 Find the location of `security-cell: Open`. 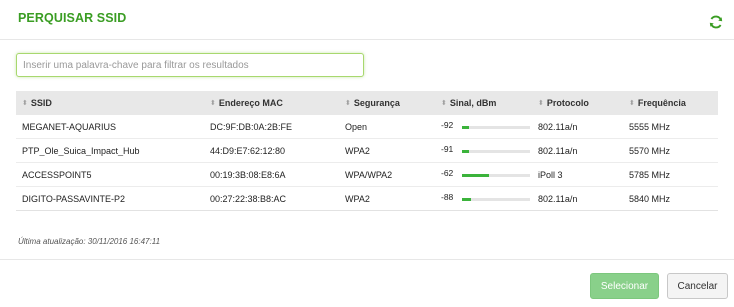

security-cell: Open is located at coordinates (356, 126).